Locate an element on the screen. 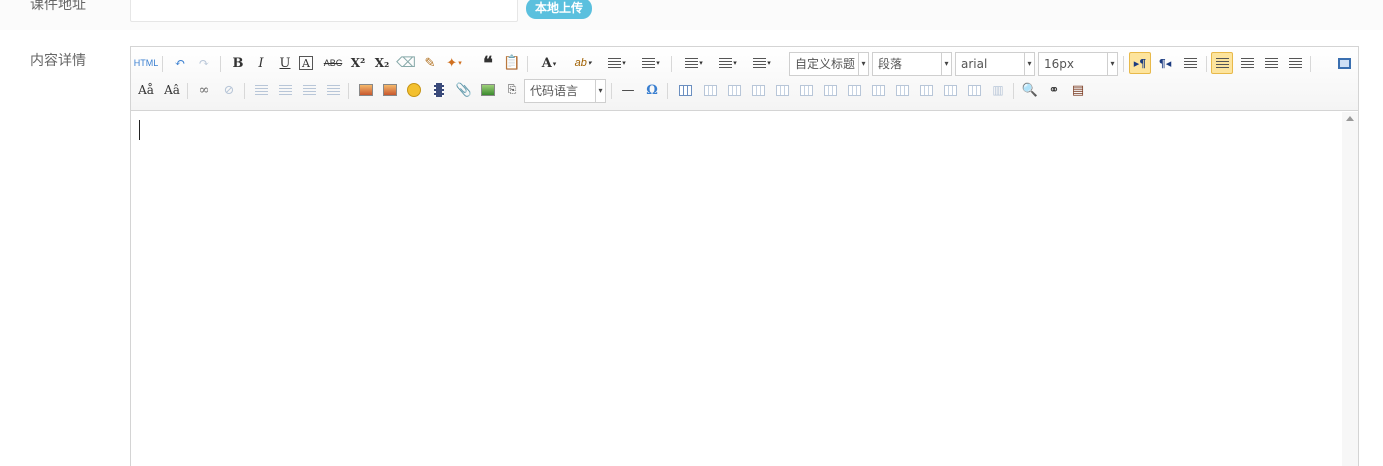 The width and height of the screenshot is (1383, 466). case-upper-icon: Aå is located at coordinates (146, 90).